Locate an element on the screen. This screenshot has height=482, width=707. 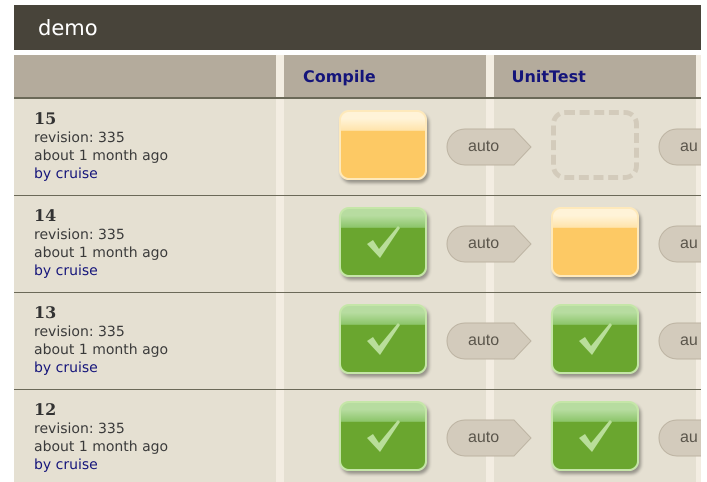
run-label: 13 is located at coordinates (46, 313).